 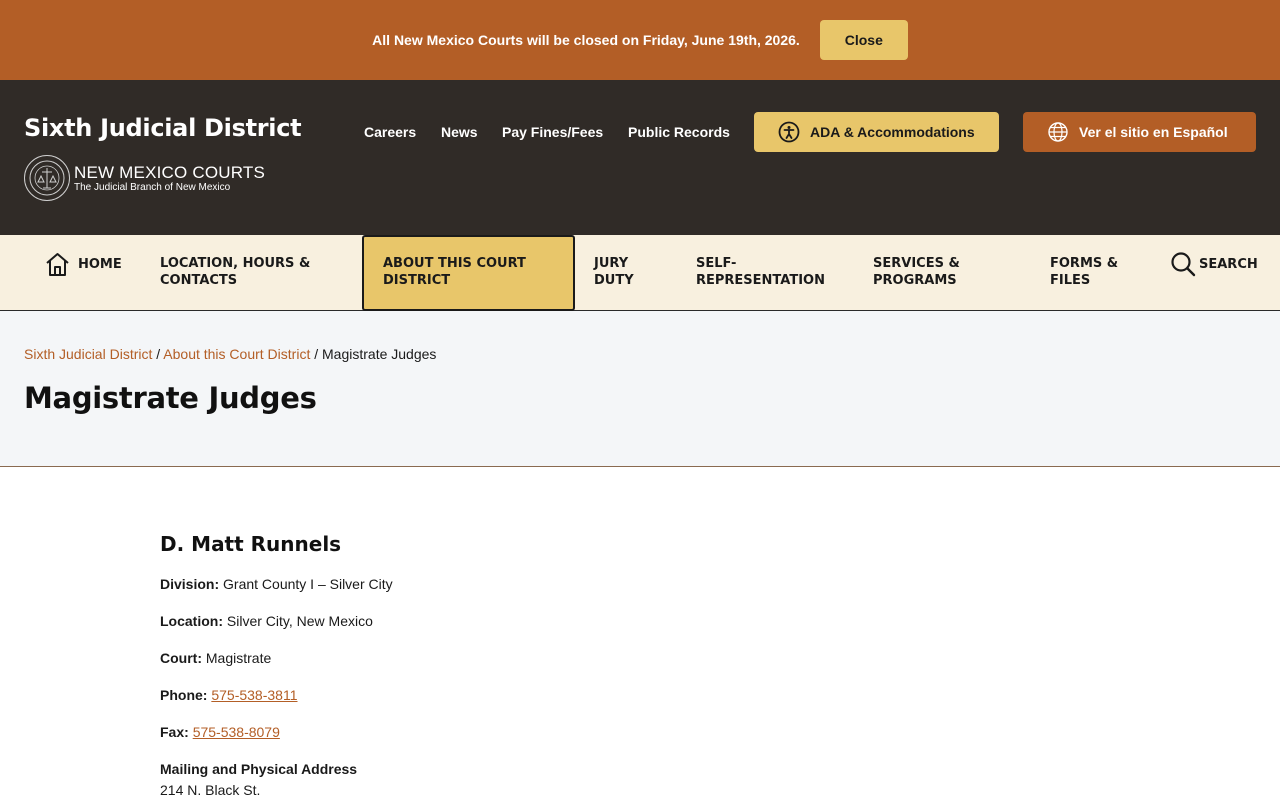 I want to click on address-heading: Mailing and Physical Address, so click(x=259, y=769).